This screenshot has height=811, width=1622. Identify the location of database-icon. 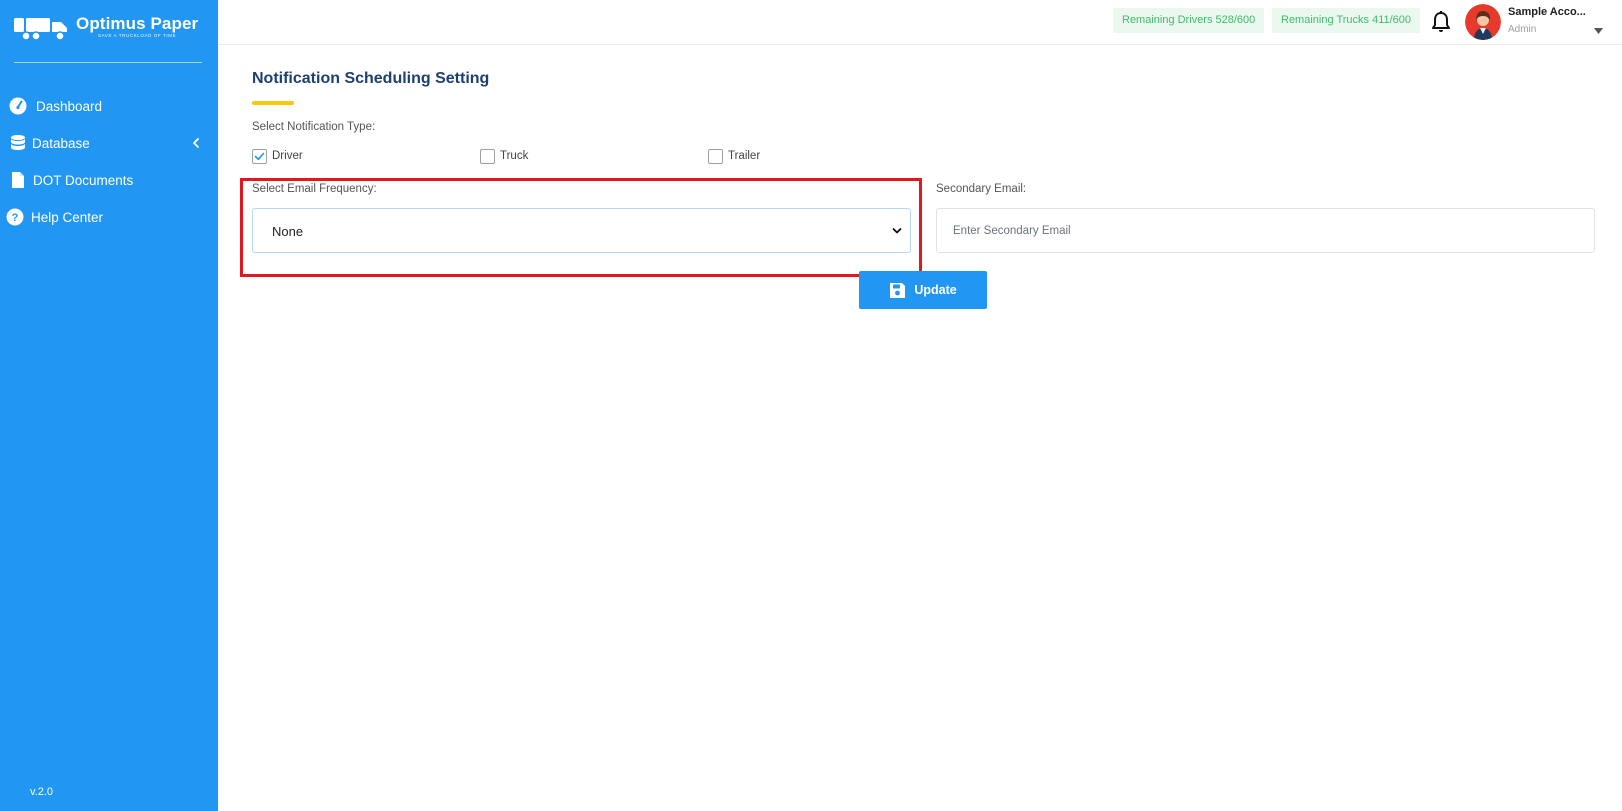
(18, 142).